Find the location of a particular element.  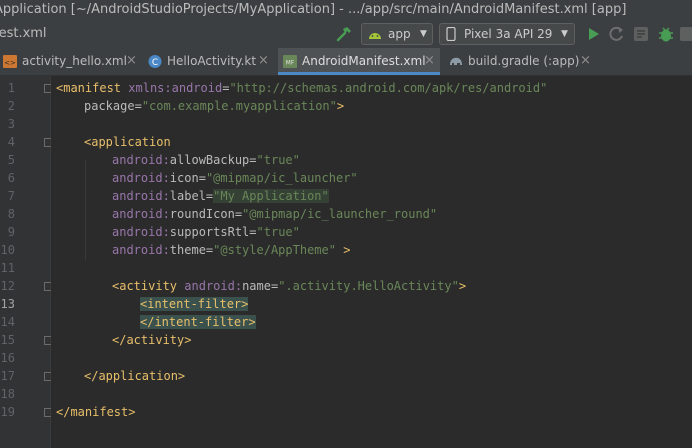

code-line-4: <application is located at coordinates (127, 142).